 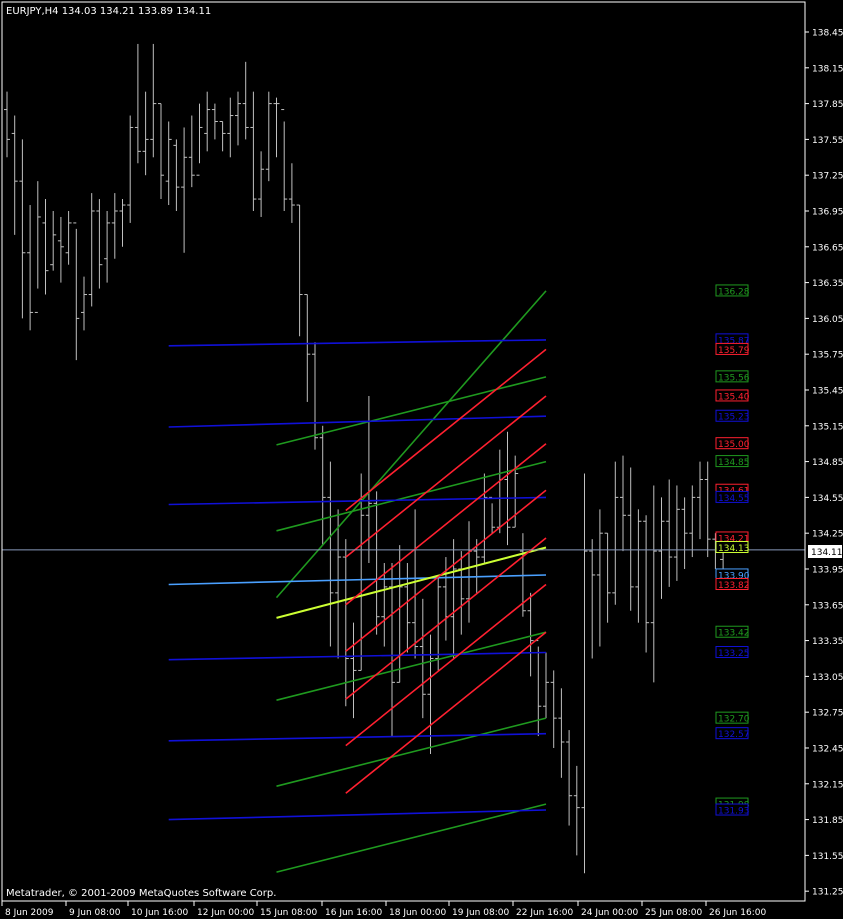 What do you see at coordinates (827, 893) in the screenshot?
I see `y-tick-label: 131.25` at bounding box center [827, 893].